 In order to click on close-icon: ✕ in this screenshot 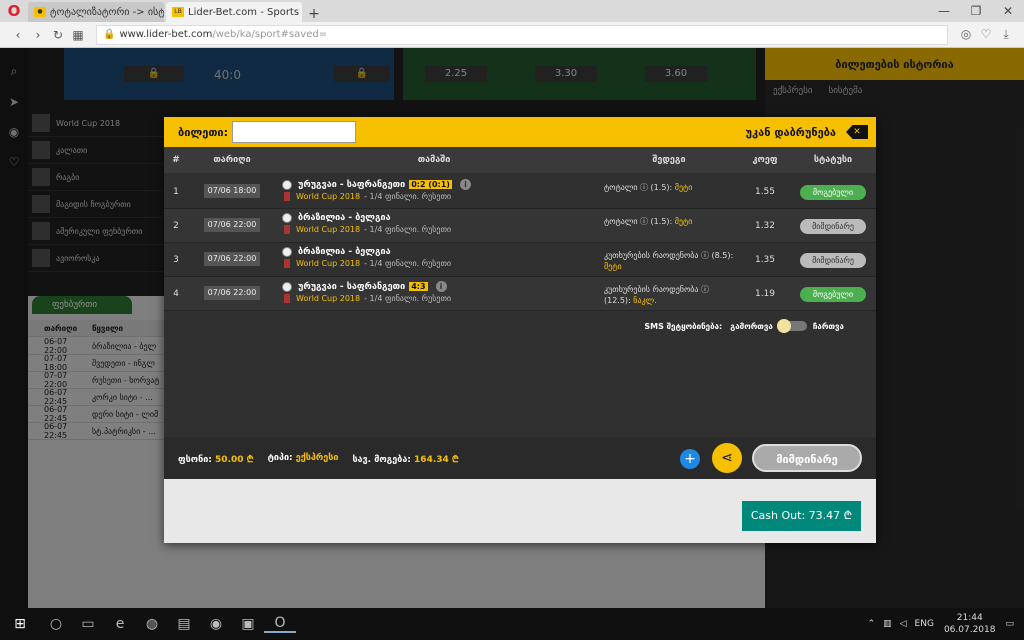, I will do `click(857, 132)`.